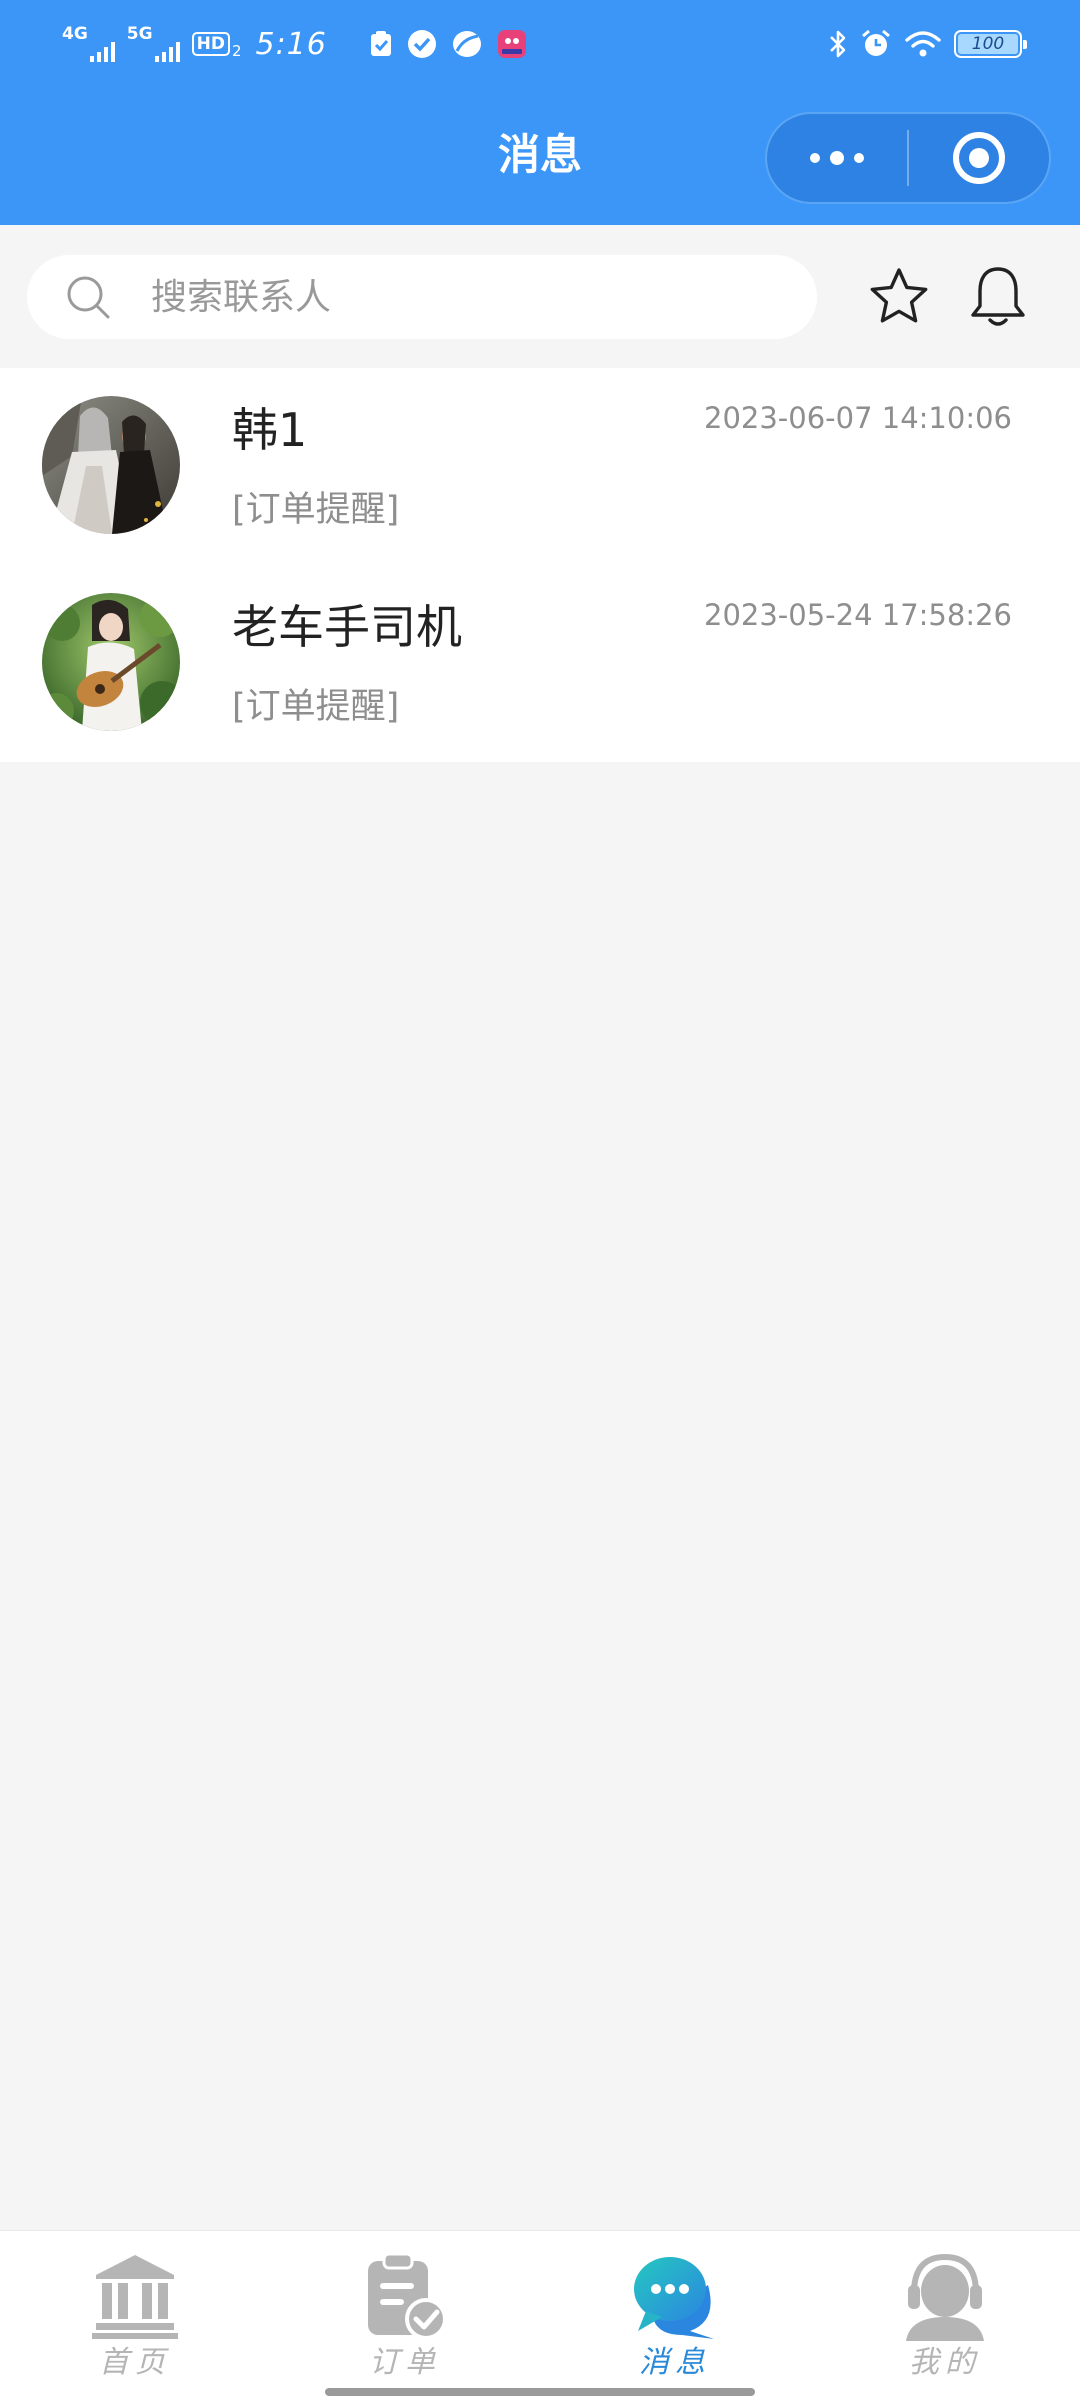 The image size is (1080, 2401). Describe the element at coordinates (540, 663) in the screenshot. I see `conversation-item: 老车手司机 2023-05-24 17:58:26 [订单提醒]` at that location.